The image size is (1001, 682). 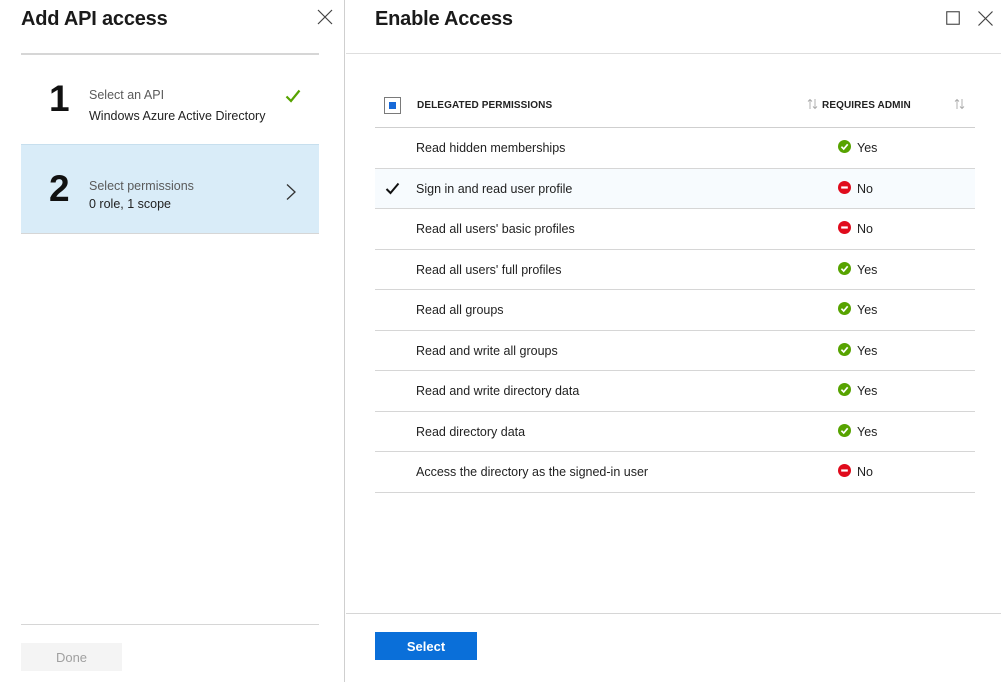 I want to click on permission-name: Read all users' full profiles, so click(x=489, y=269).